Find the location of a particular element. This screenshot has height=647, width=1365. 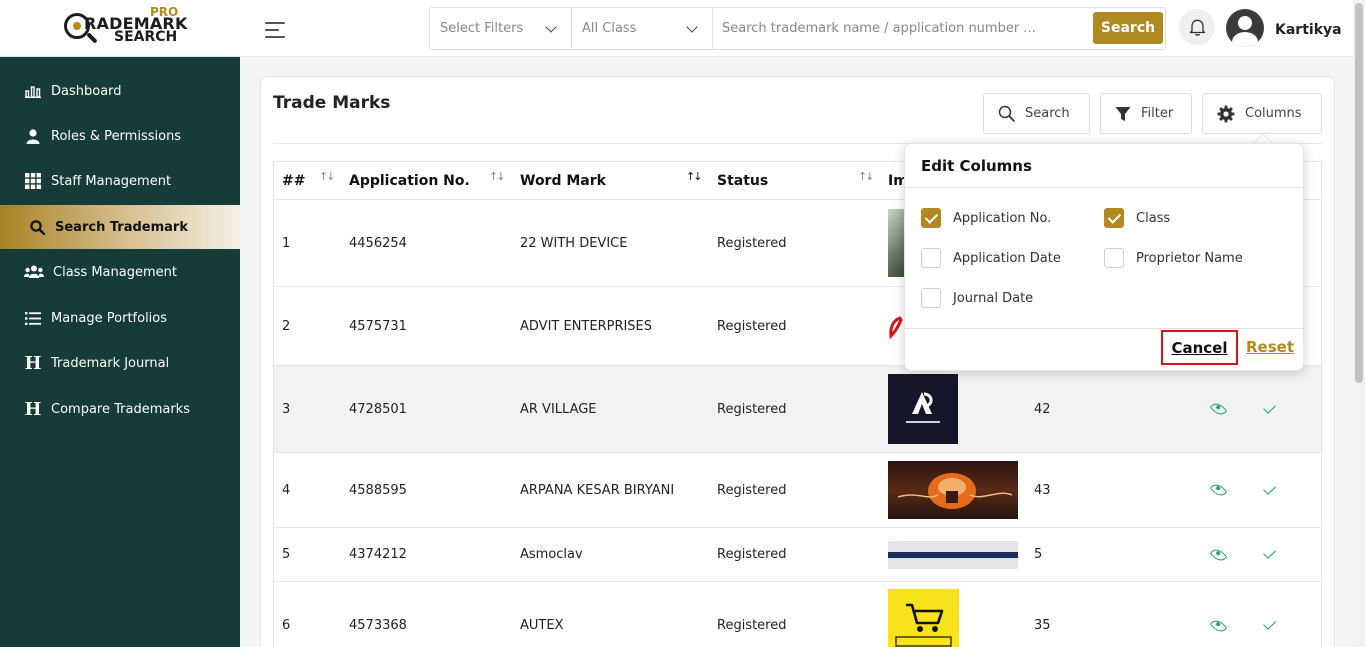

avatar is located at coordinates (1245, 28).